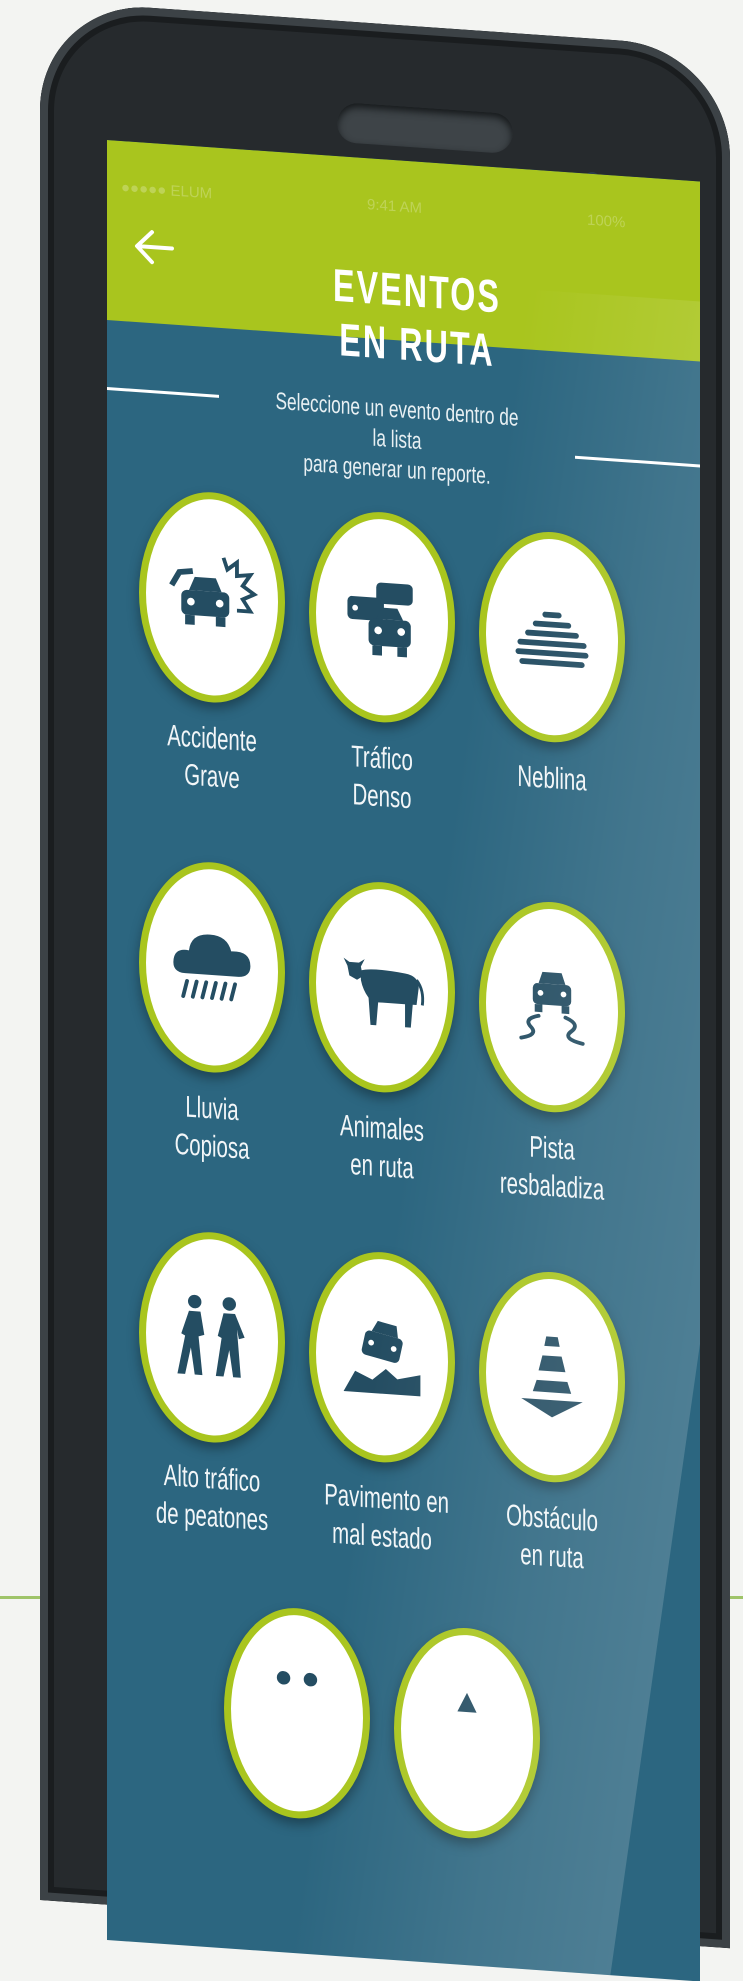 This screenshot has height=1981, width=743. I want to click on event-pista-resbaladiza: Pista resbaladiza, so click(552, 1054).